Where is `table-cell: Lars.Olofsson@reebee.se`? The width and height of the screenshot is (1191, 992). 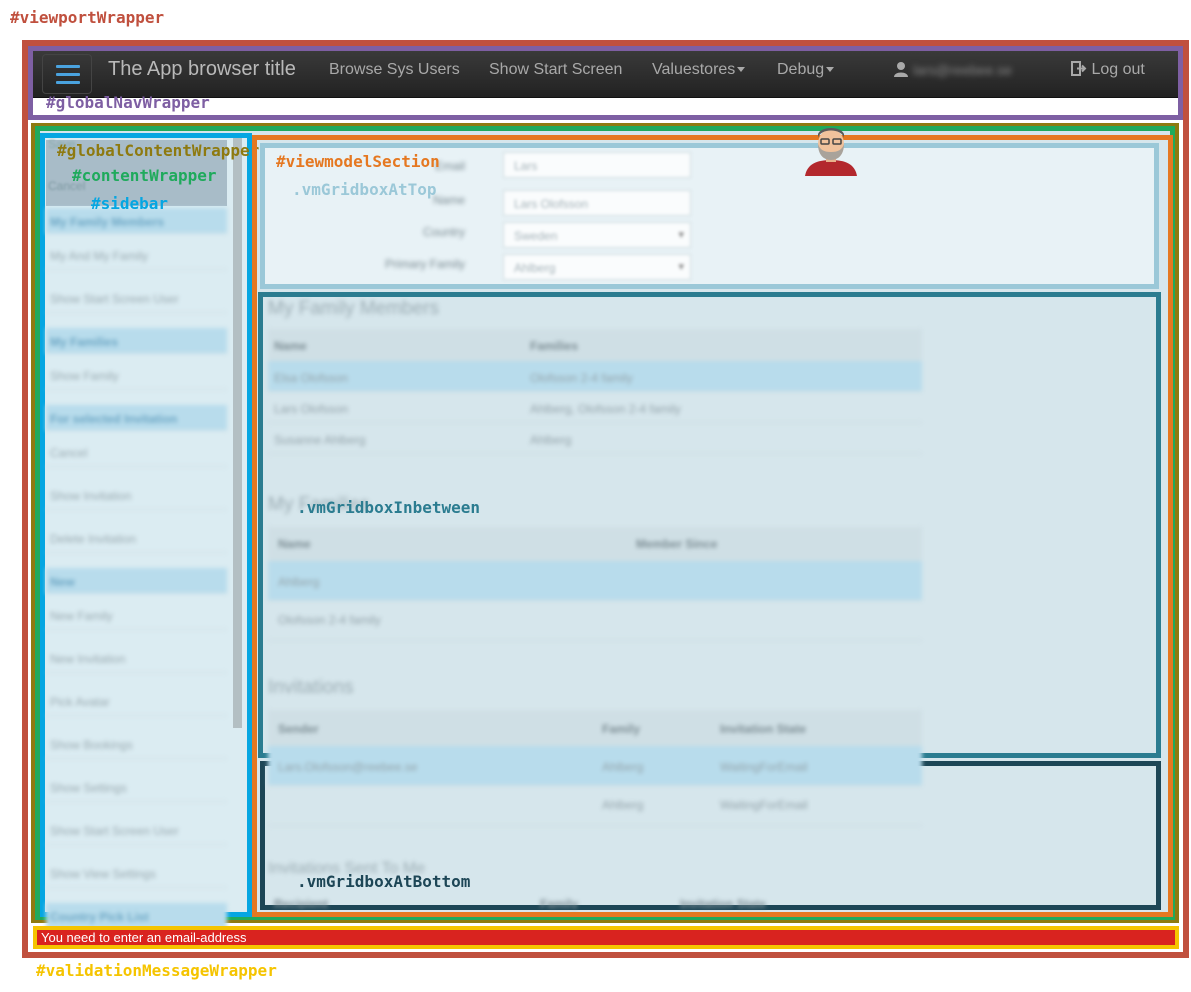
table-cell: Lars.Olofsson@reebee.se is located at coordinates (348, 767).